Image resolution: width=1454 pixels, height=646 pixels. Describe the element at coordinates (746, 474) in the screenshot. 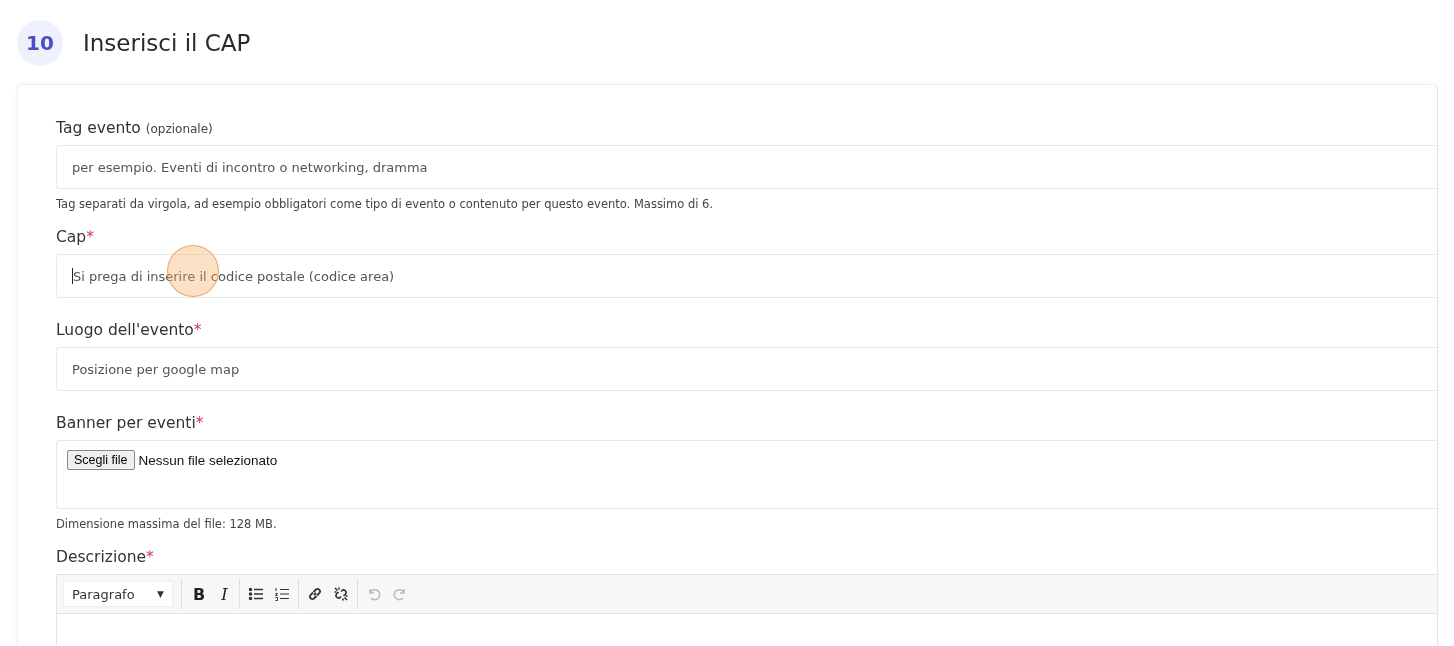

I see `file-input-field: Scegli file Nessun file selezionato` at that location.